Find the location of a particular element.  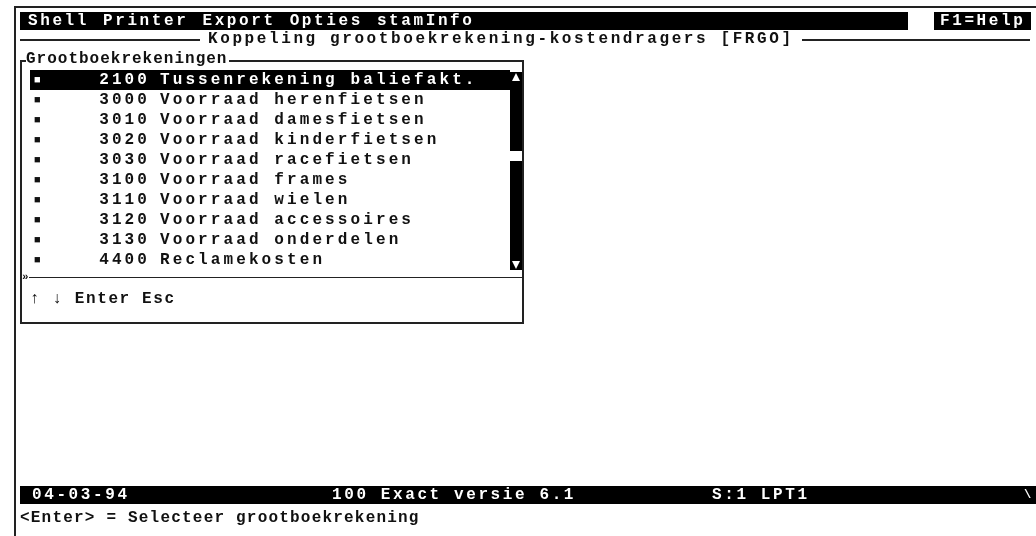

menu-item: Export is located at coordinates (239, 21).